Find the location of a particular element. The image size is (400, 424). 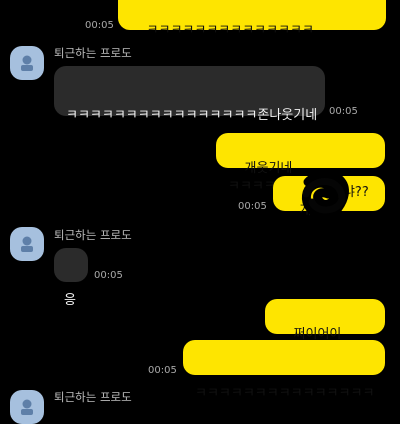

message-text: ㅋㅋㅋㅋㅋㅋㅋㅋㅋㅋㅋㅋㅋㅋㅋㅋ존나웃기네 is located at coordinates (192, 115).